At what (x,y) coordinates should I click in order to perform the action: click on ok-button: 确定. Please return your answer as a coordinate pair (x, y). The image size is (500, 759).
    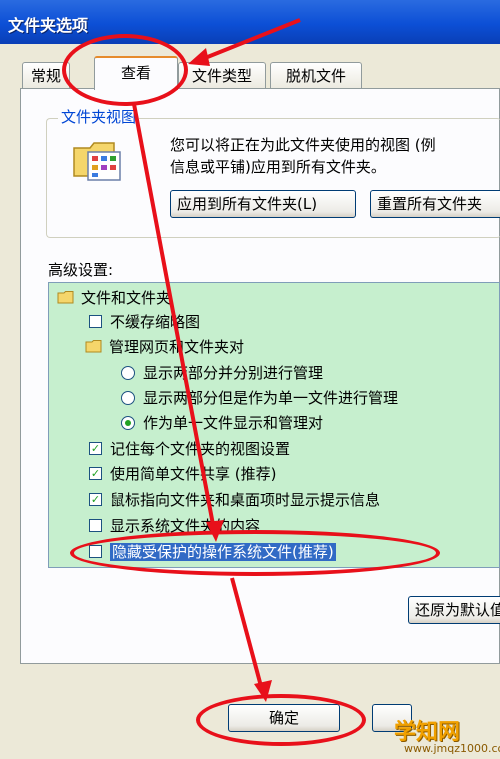
    Looking at the image, I should click on (284, 718).